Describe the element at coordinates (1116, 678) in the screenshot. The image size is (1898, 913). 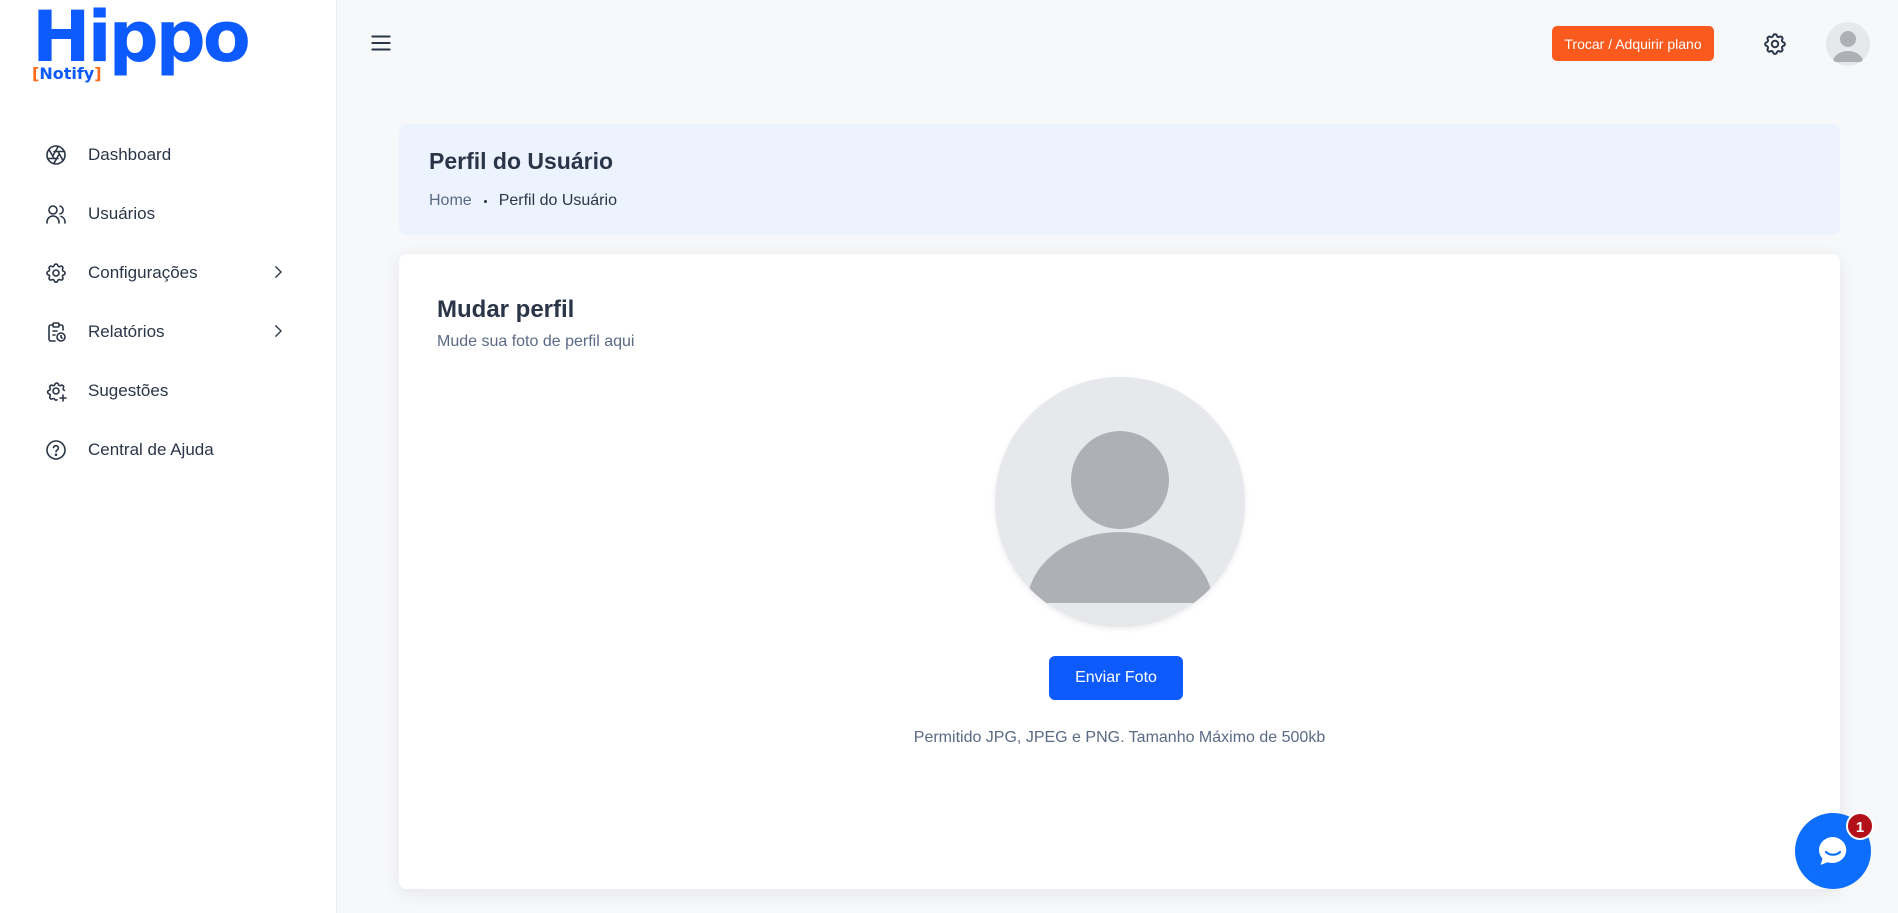
I see `upload-photo-button: Enviar Foto` at that location.